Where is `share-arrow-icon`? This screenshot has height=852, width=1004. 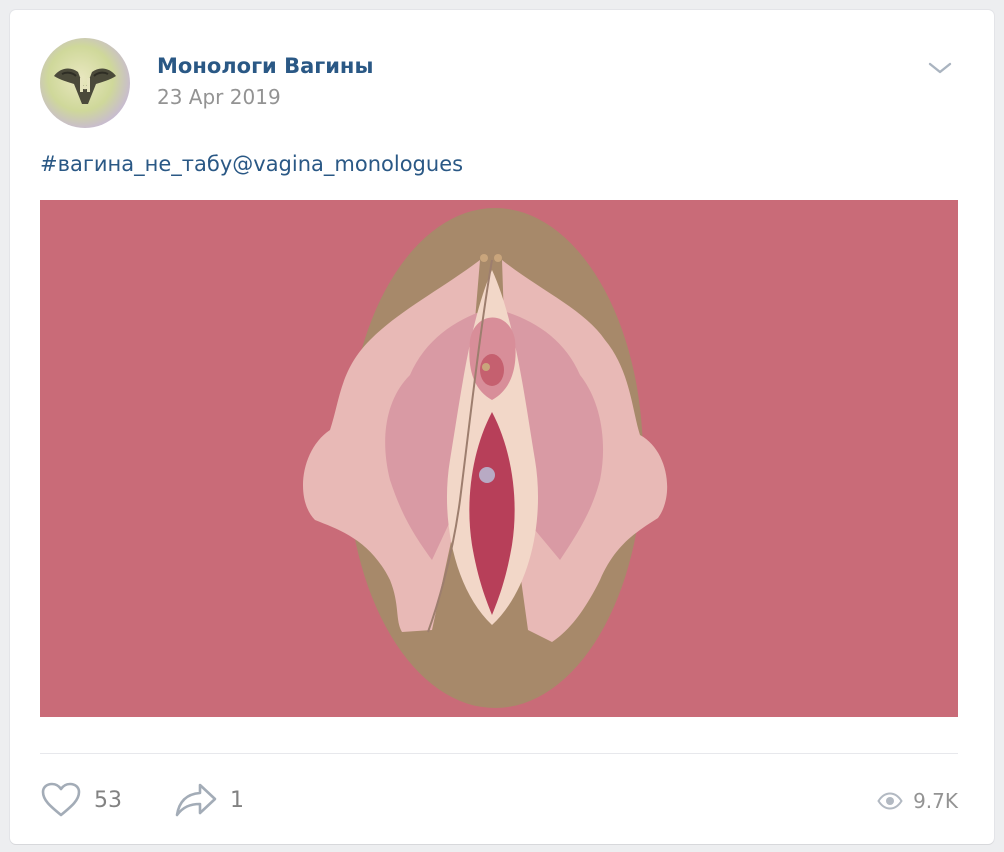
share-arrow-icon is located at coordinates (196, 800).